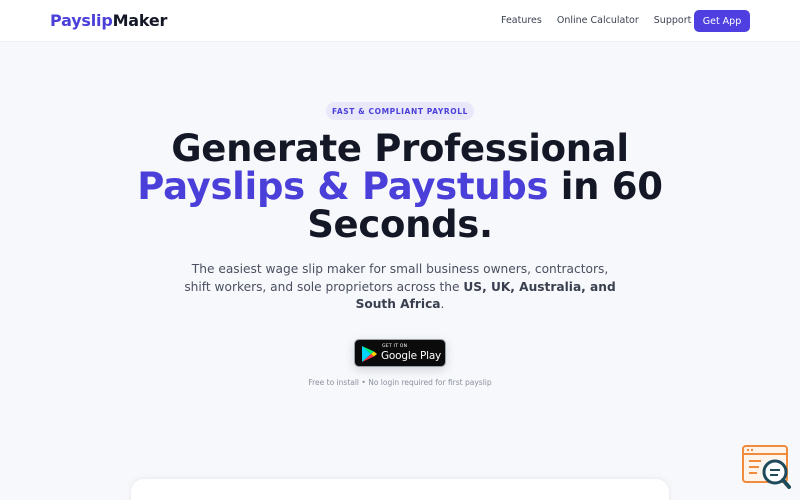 The width and height of the screenshot is (800, 500). I want to click on search-chat-icon, so click(767, 467).